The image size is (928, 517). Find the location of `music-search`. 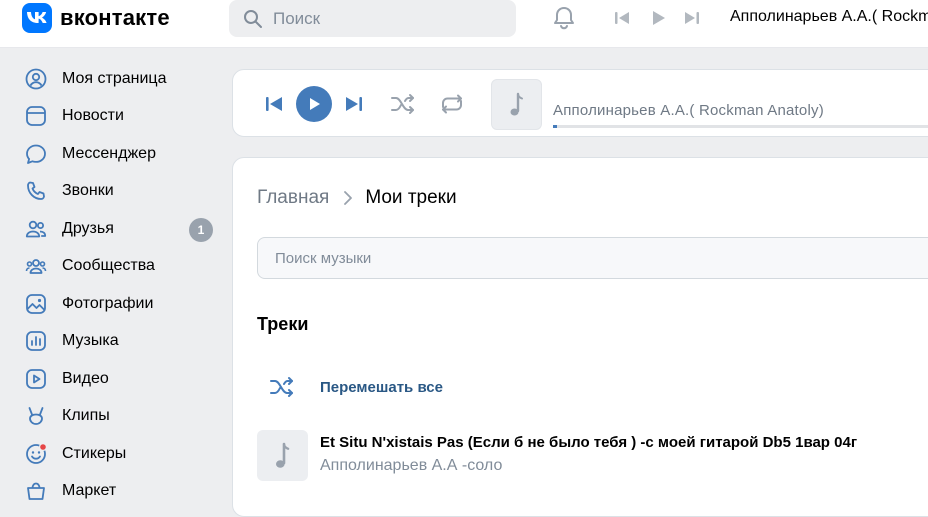

music-search is located at coordinates (592, 258).